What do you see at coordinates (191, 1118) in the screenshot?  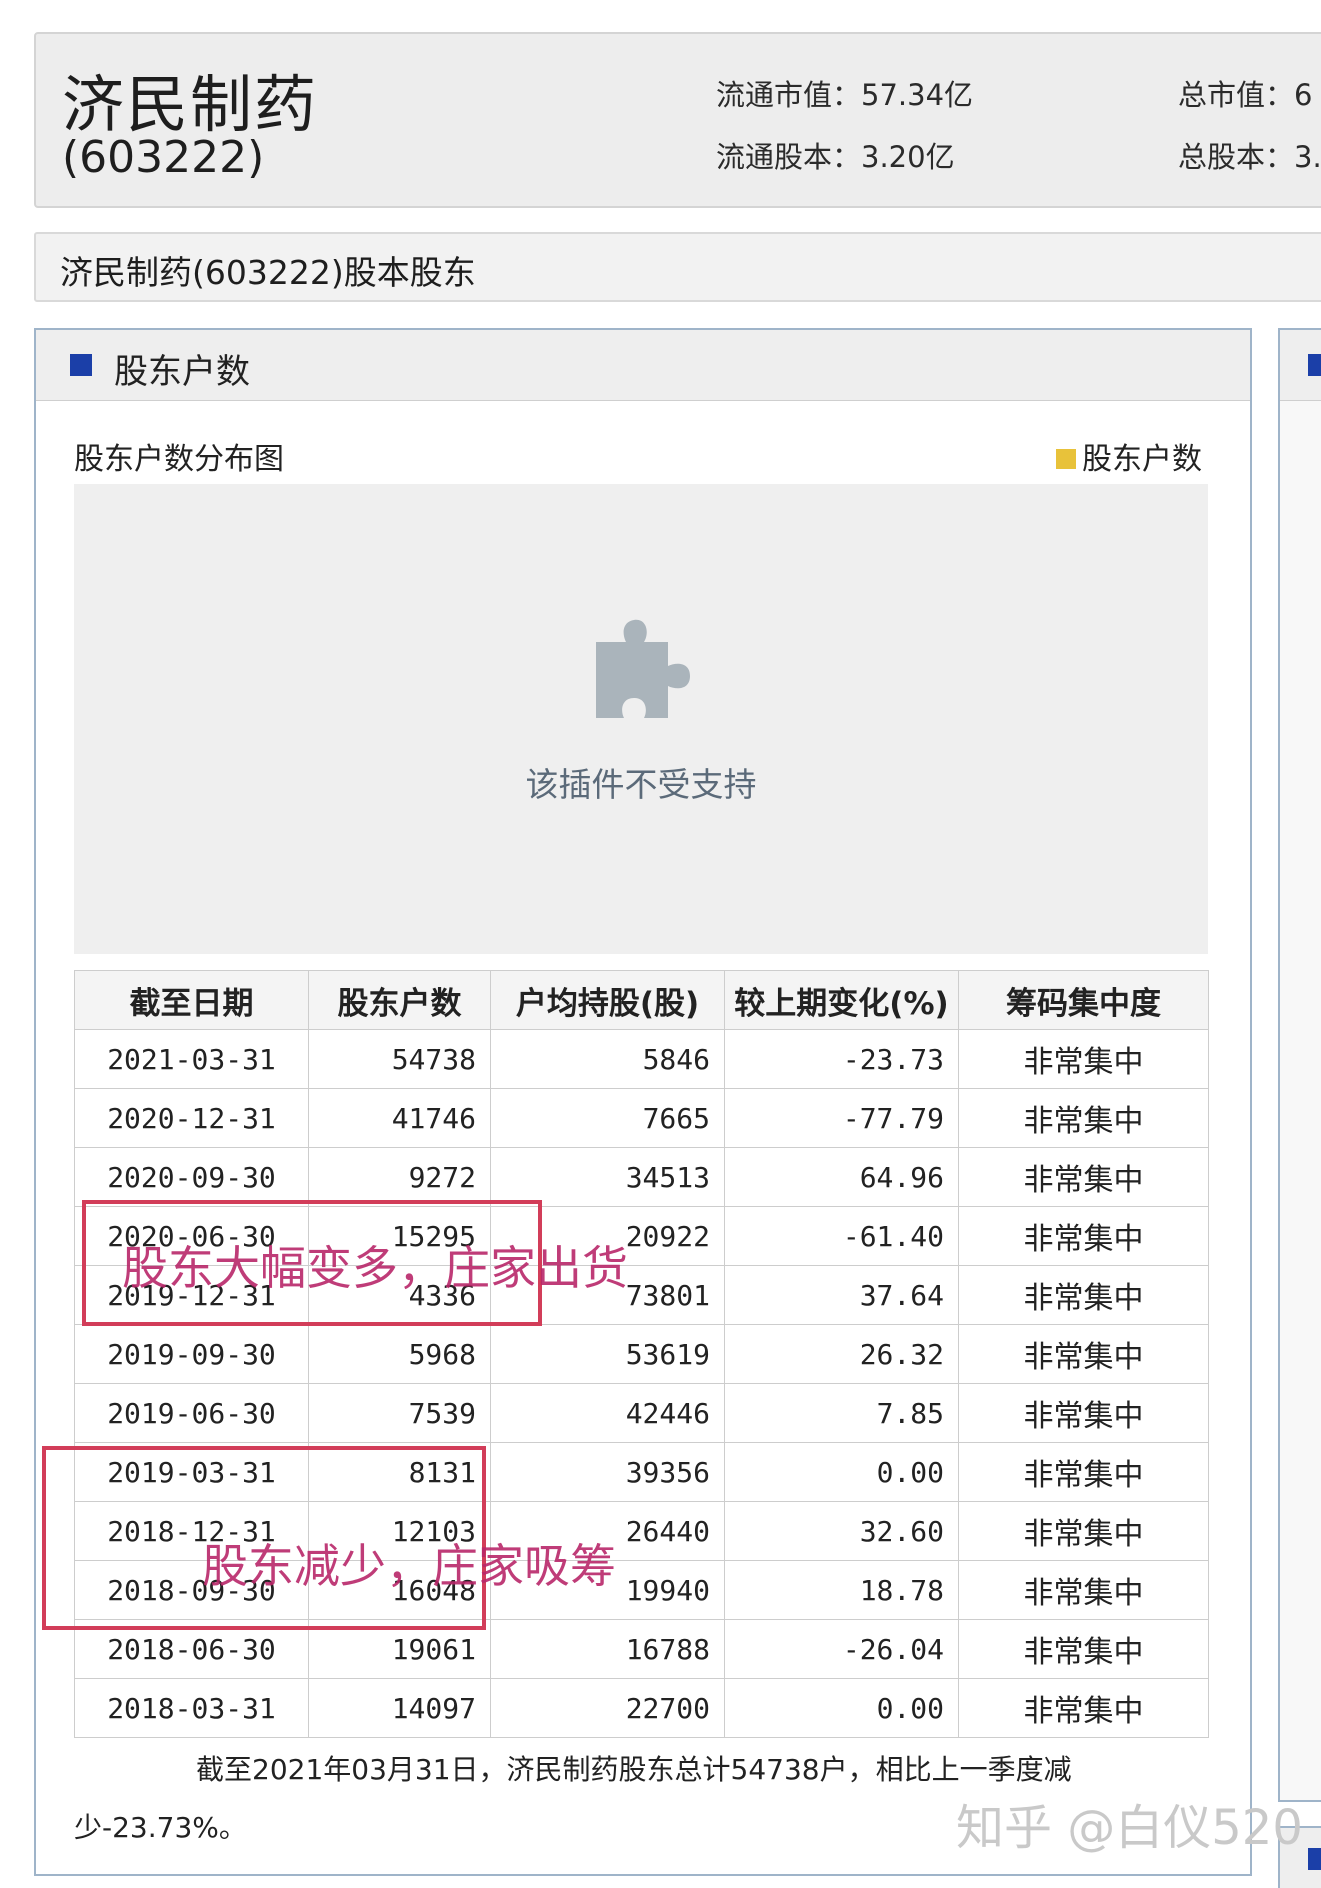 I see `cell-date: 2020-12-31` at bounding box center [191, 1118].